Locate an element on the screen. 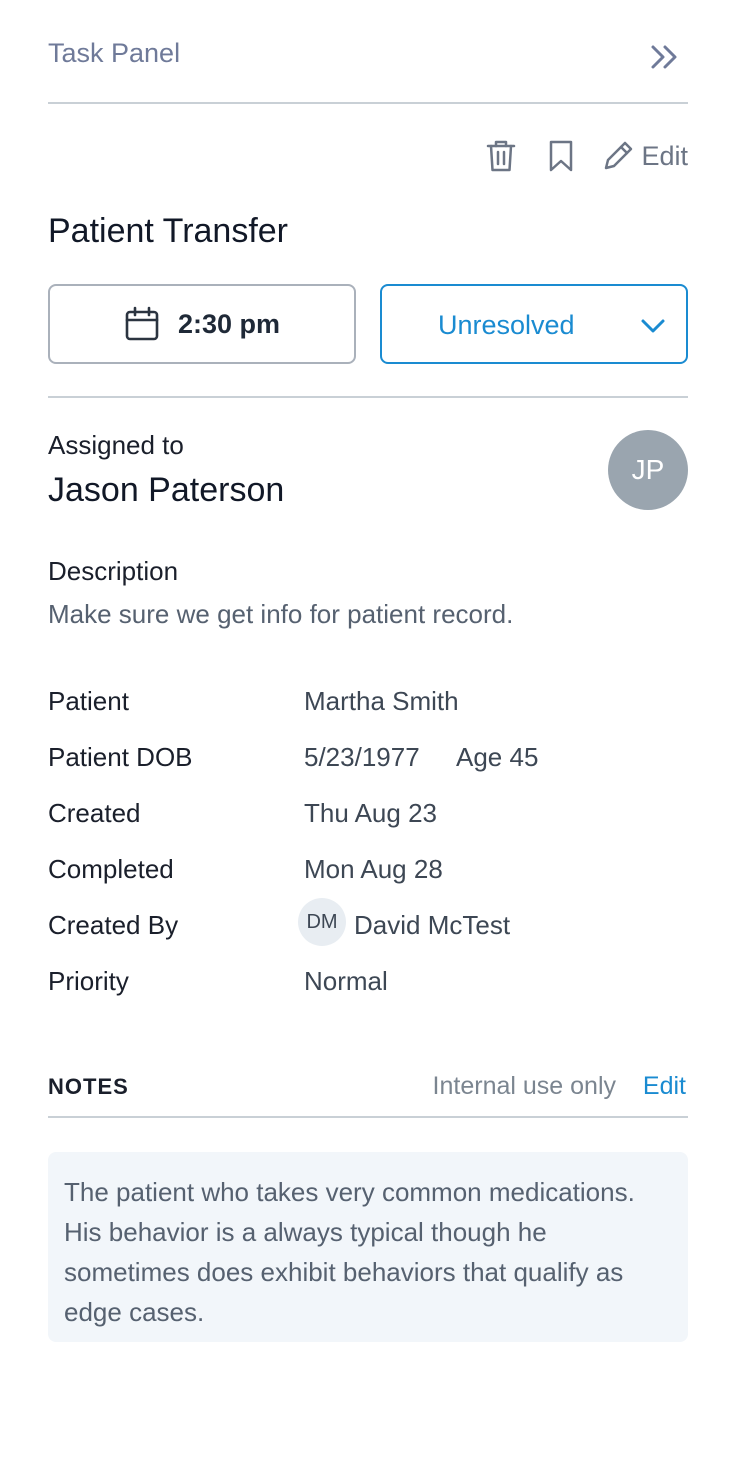 The height and width of the screenshot is (1484, 736). due-time-button: 2:30 pm is located at coordinates (202, 324).